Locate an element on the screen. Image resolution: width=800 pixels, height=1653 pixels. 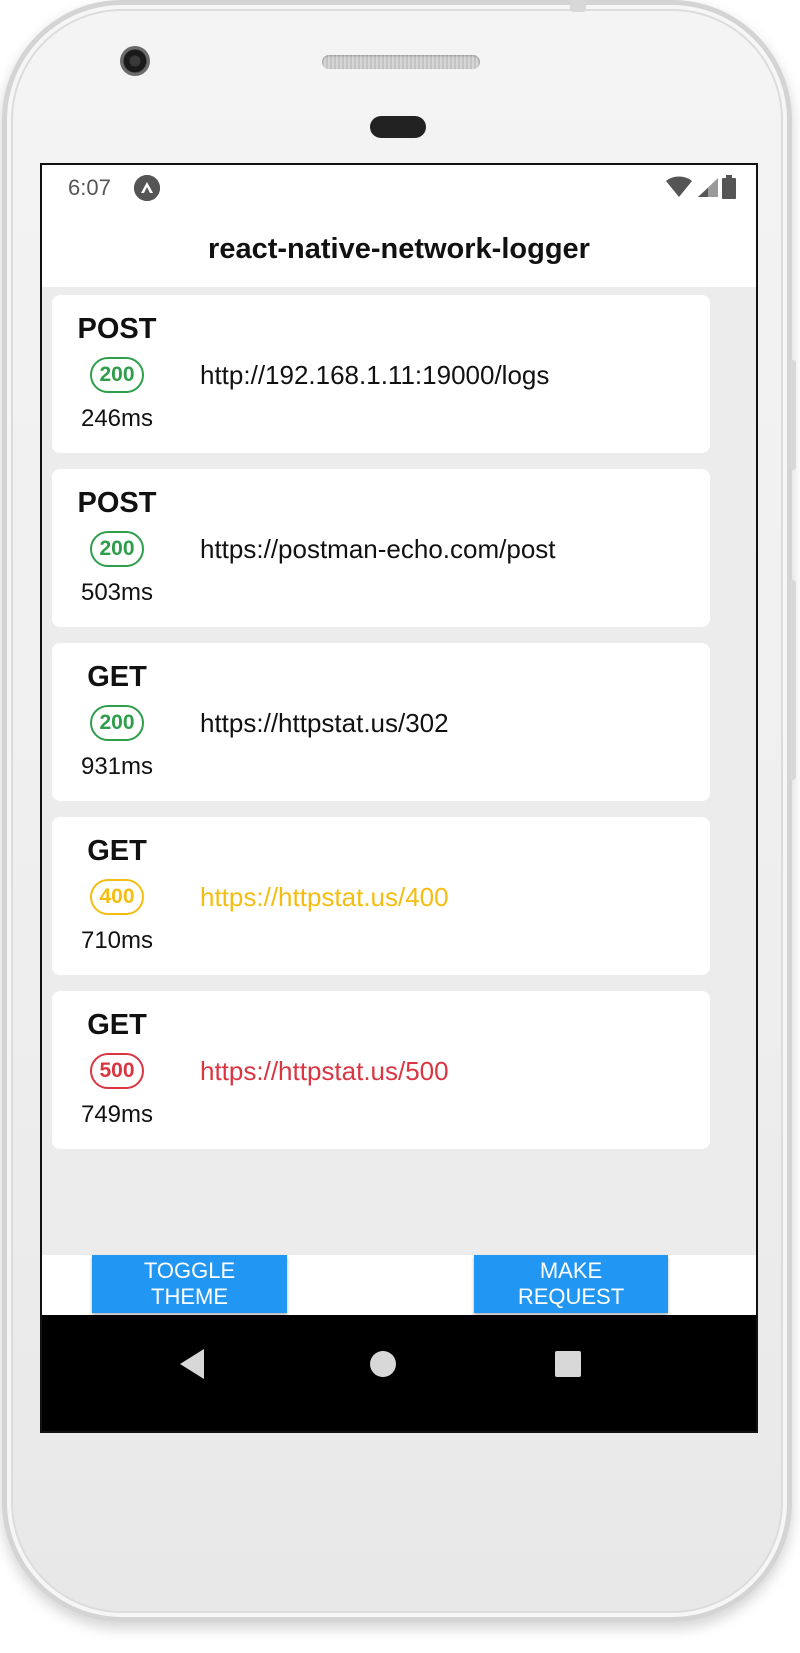
proximity-sensor is located at coordinates (398, 127).